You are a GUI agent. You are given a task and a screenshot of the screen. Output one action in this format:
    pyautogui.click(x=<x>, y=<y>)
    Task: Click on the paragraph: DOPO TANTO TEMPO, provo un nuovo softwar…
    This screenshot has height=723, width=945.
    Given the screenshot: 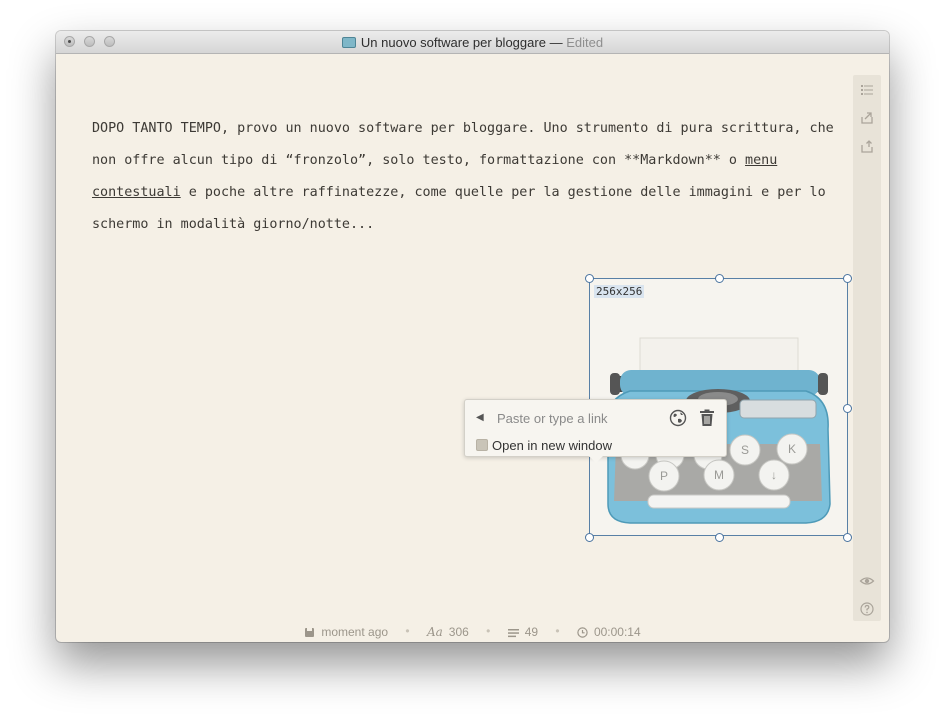 What is the action you would take?
    pyautogui.click(x=469, y=177)
    